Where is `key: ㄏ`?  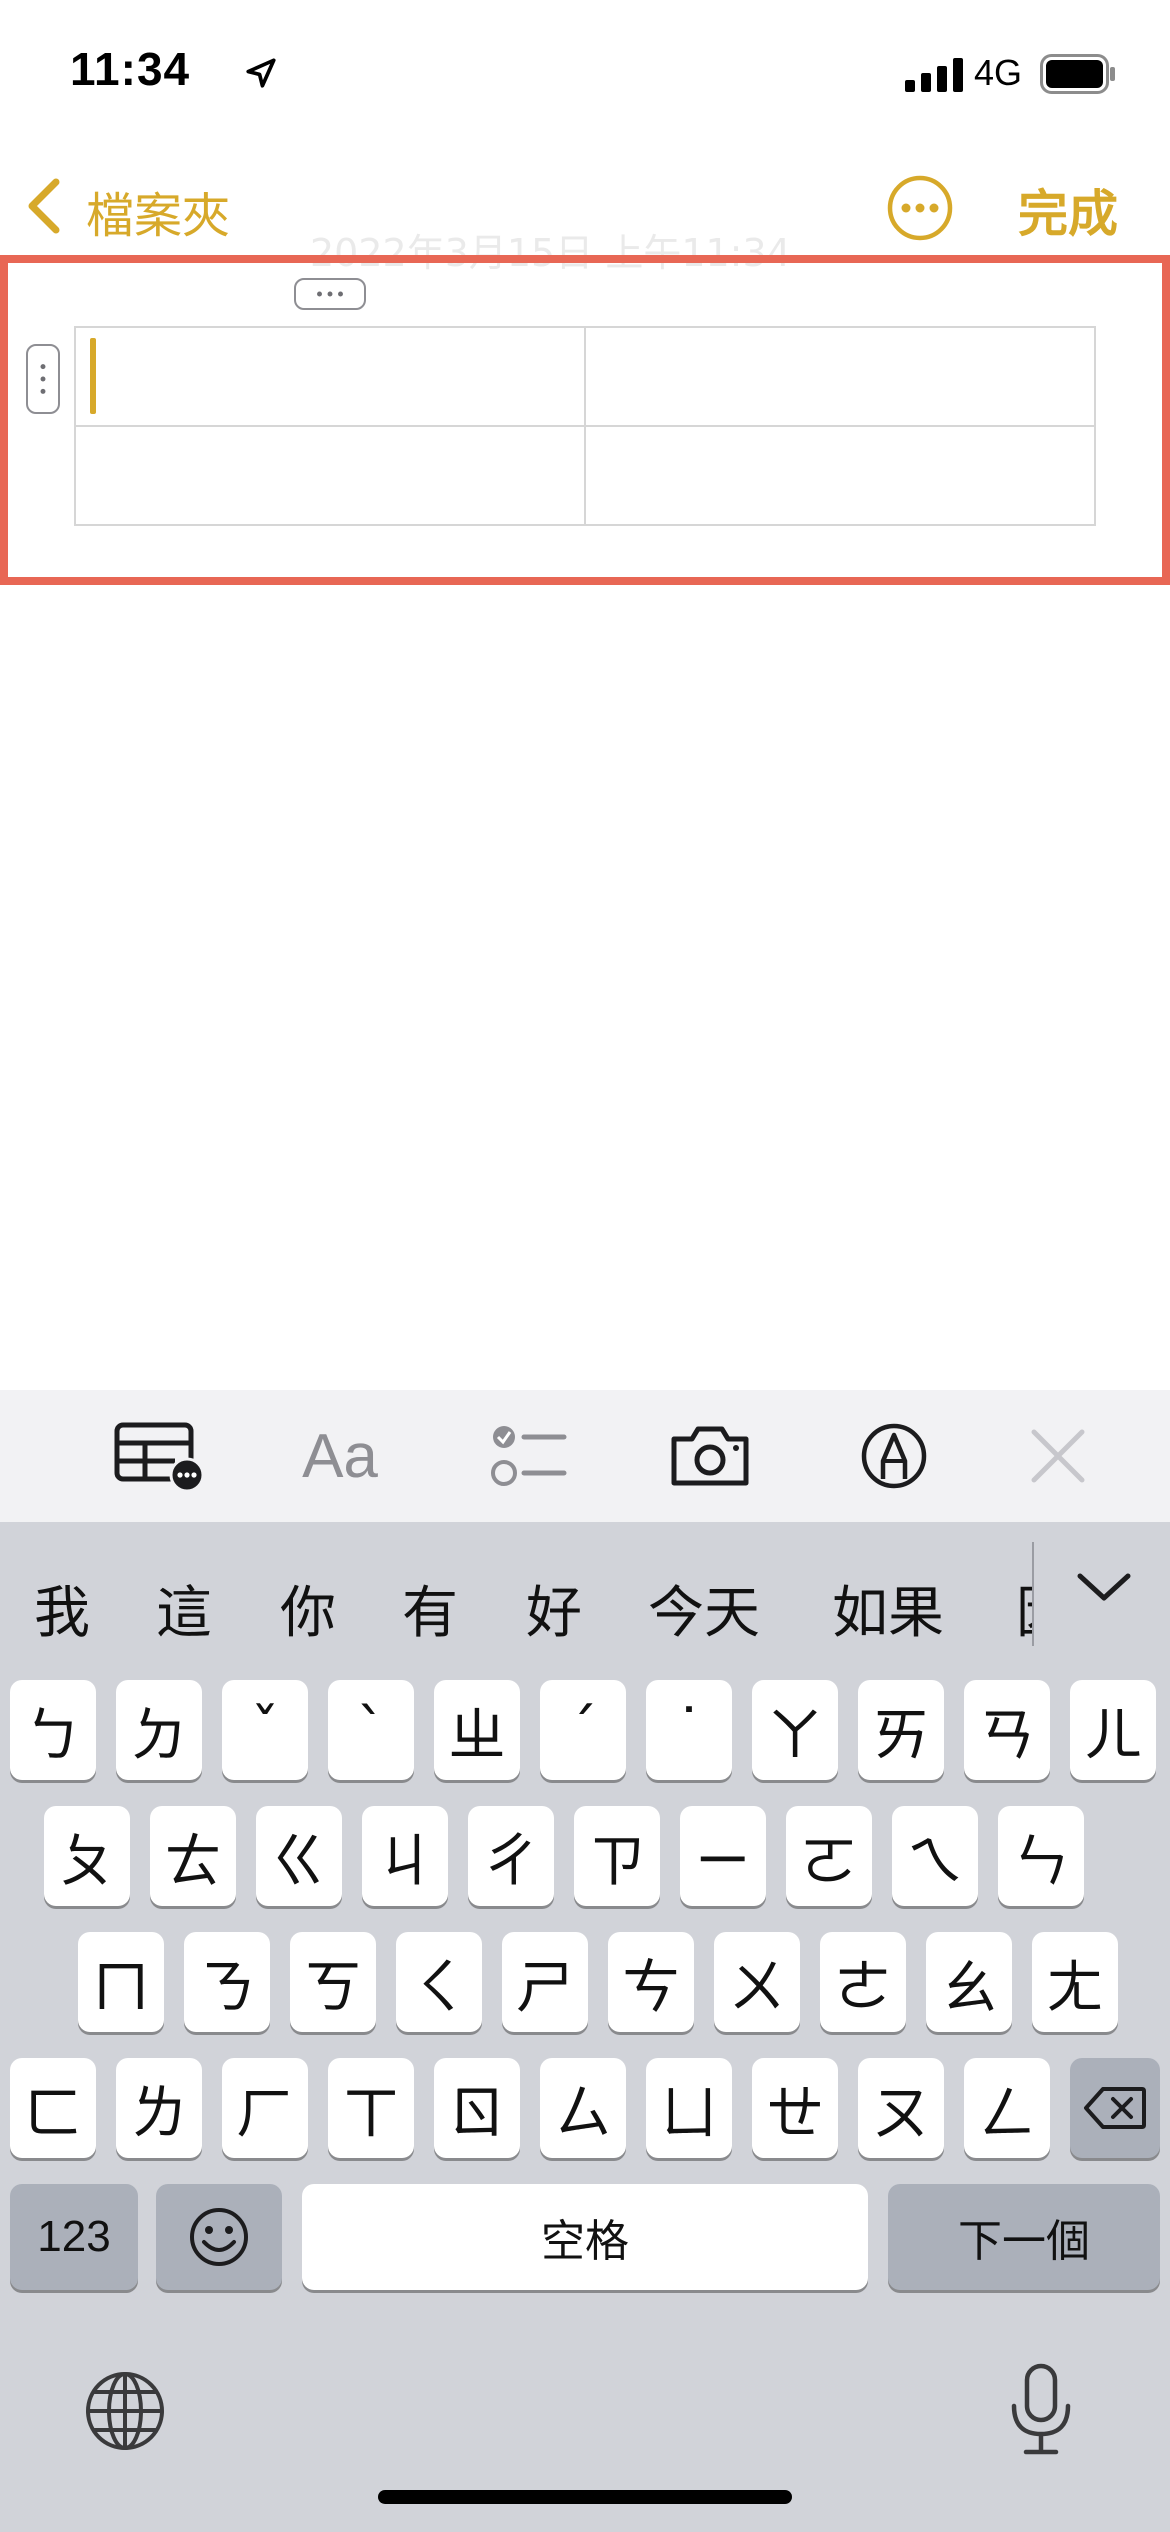 key: ㄏ is located at coordinates (265, 2108).